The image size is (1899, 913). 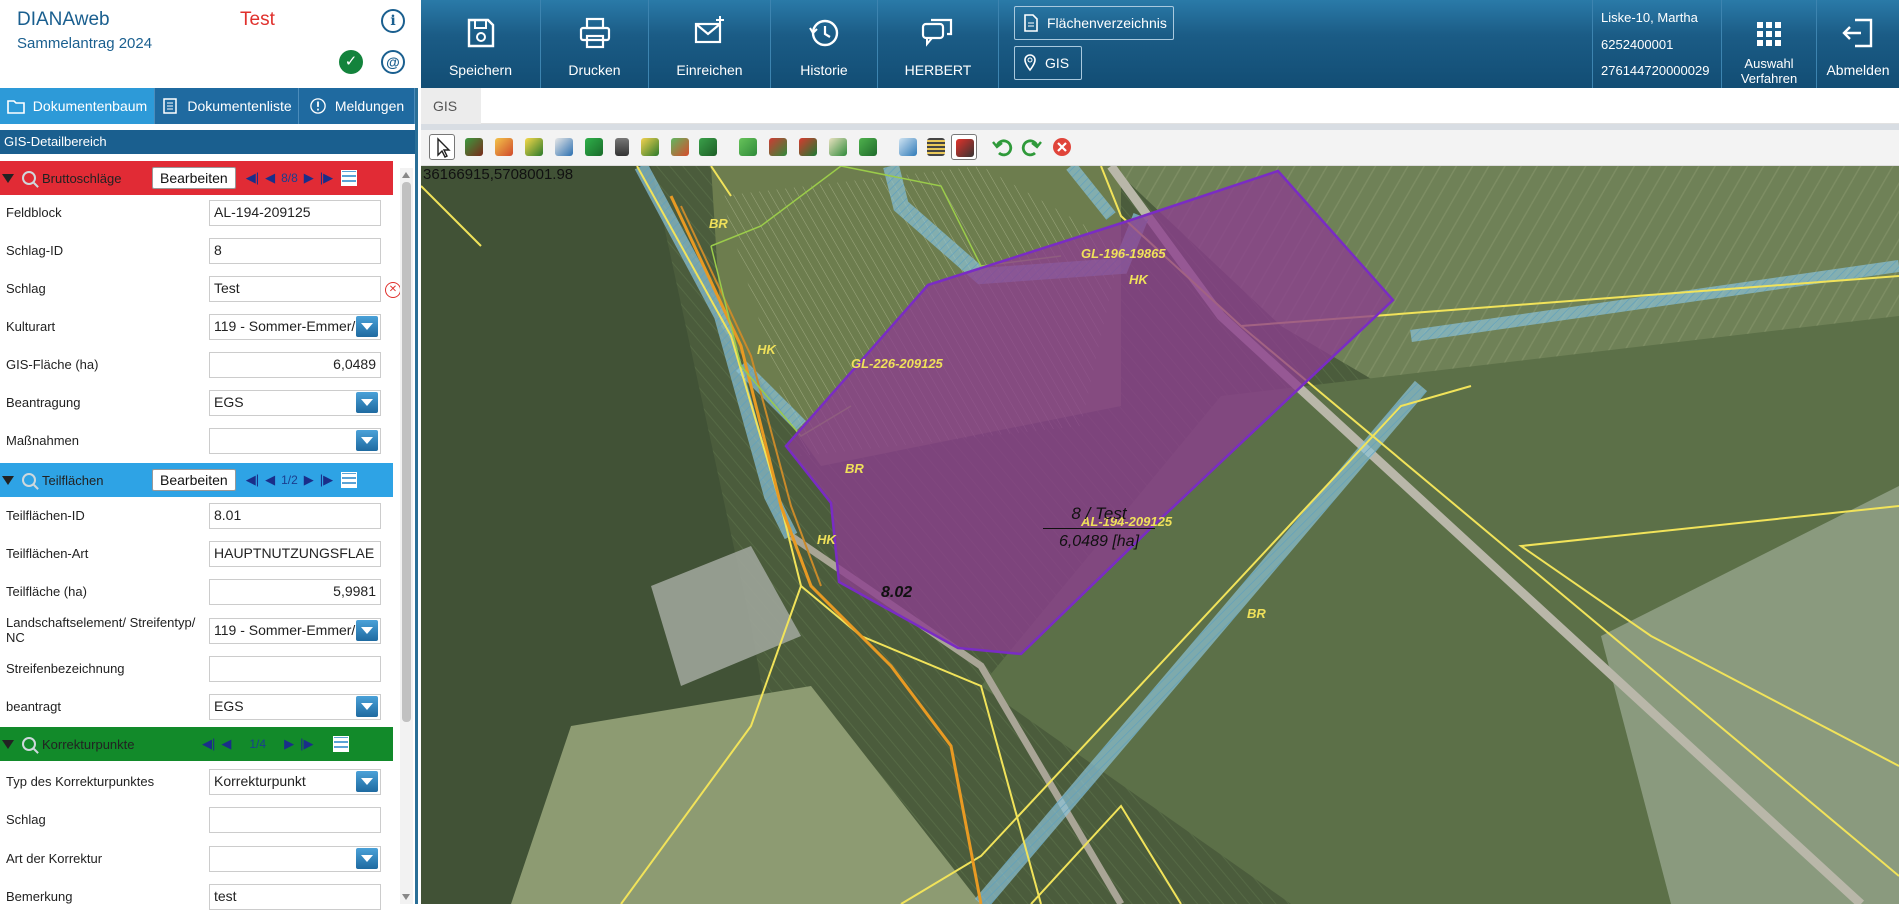 What do you see at coordinates (908, 147) in the screenshot?
I see `settings-tool` at bounding box center [908, 147].